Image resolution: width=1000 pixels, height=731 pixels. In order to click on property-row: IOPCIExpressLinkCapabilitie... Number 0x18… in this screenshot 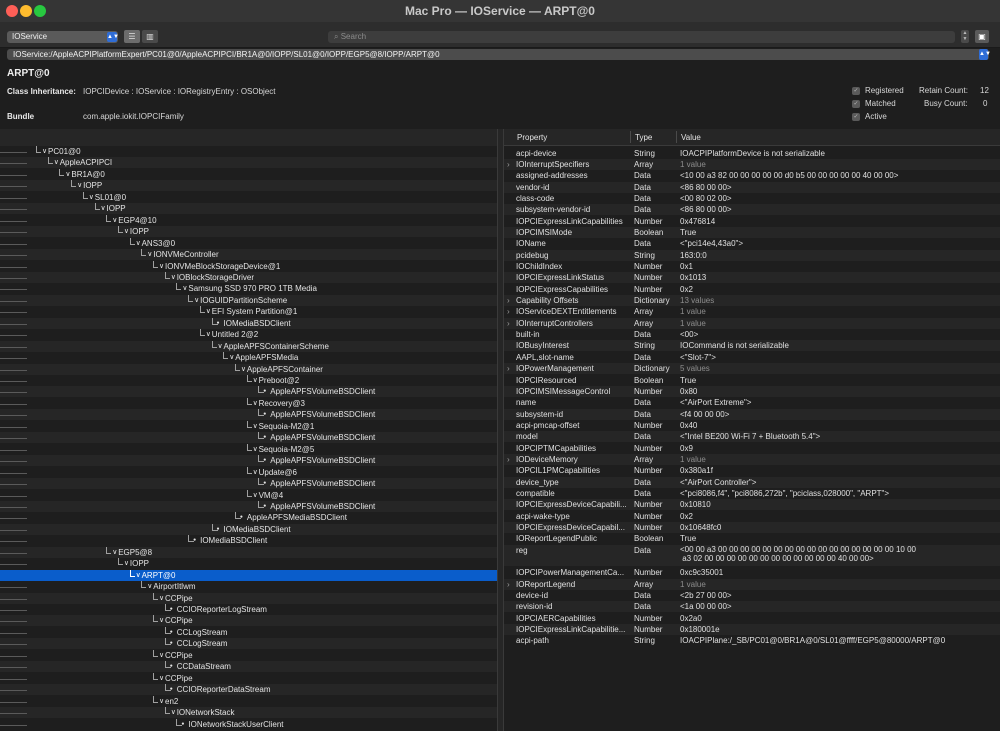, I will do `click(752, 630)`.